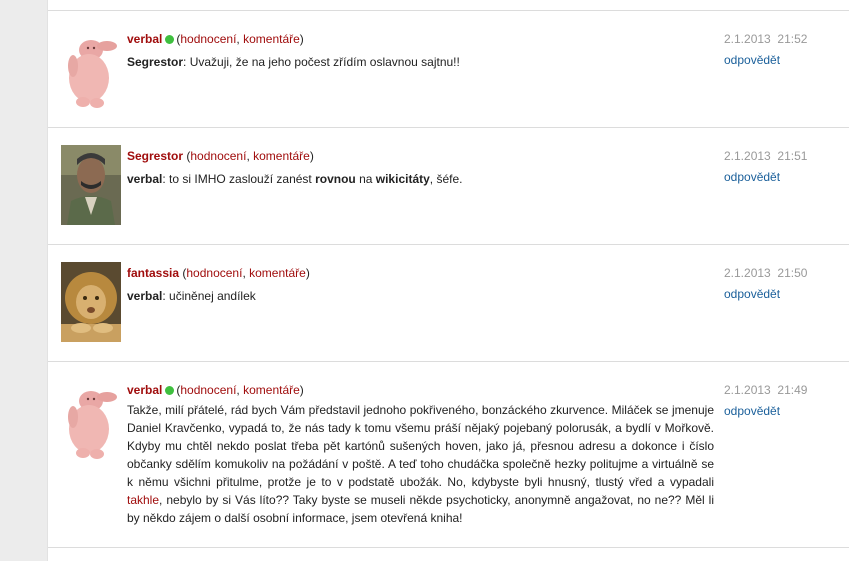  I want to click on author-link: fantassia, so click(153, 273).